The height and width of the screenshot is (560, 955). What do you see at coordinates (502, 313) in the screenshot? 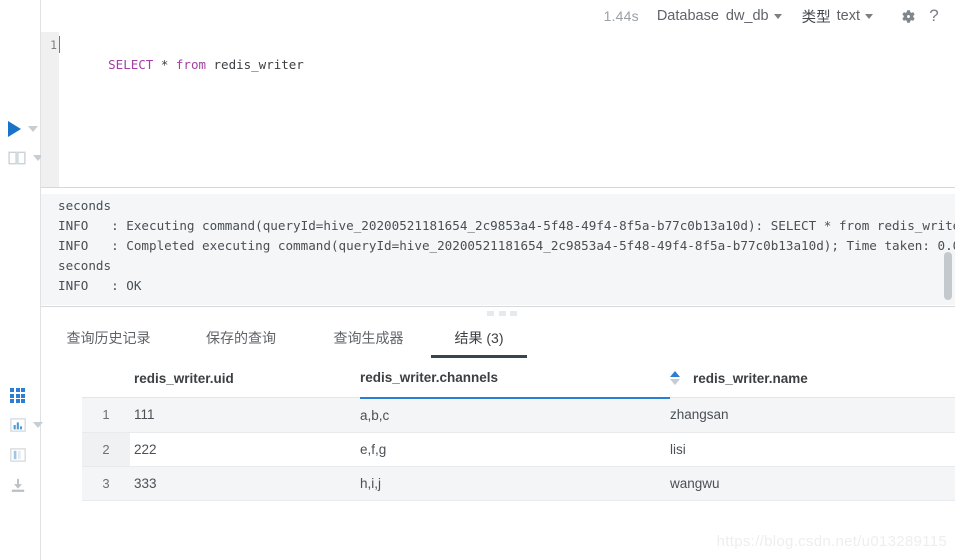
I see `log-tabs-drag-handle` at bounding box center [502, 313].